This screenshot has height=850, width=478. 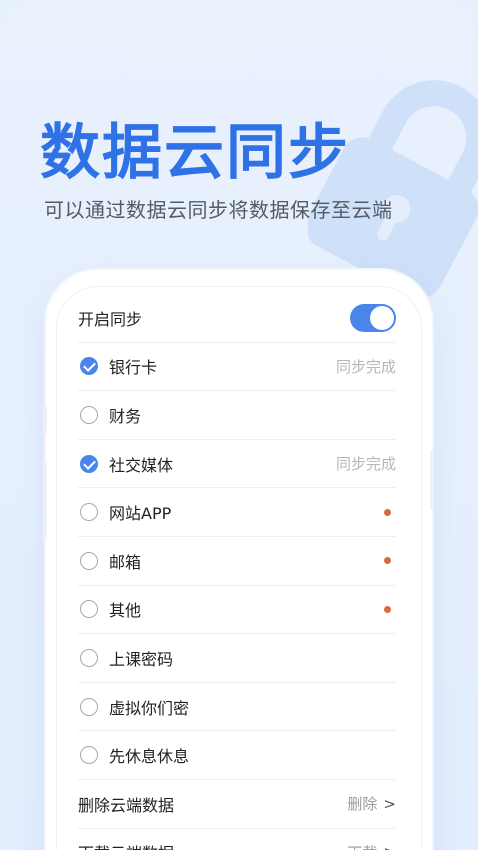 What do you see at coordinates (125, 611) in the screenshot?
I see `sync-item-label: 其他` at bounding box center [125, 611].